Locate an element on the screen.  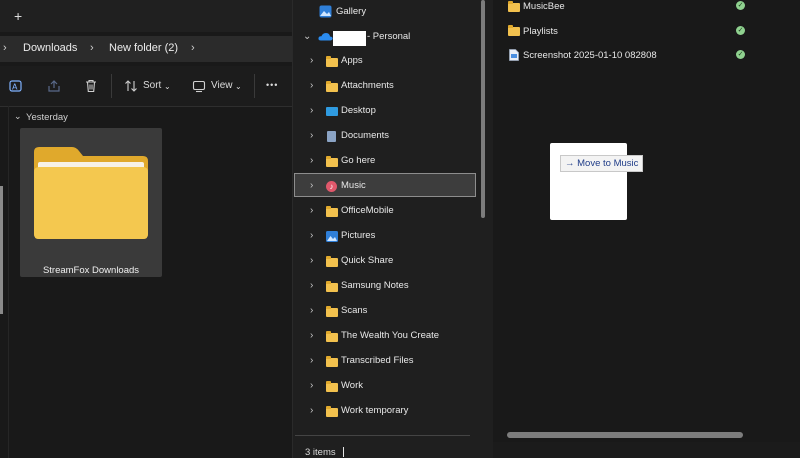
gallery-icon is located at coordinates (325, 11).